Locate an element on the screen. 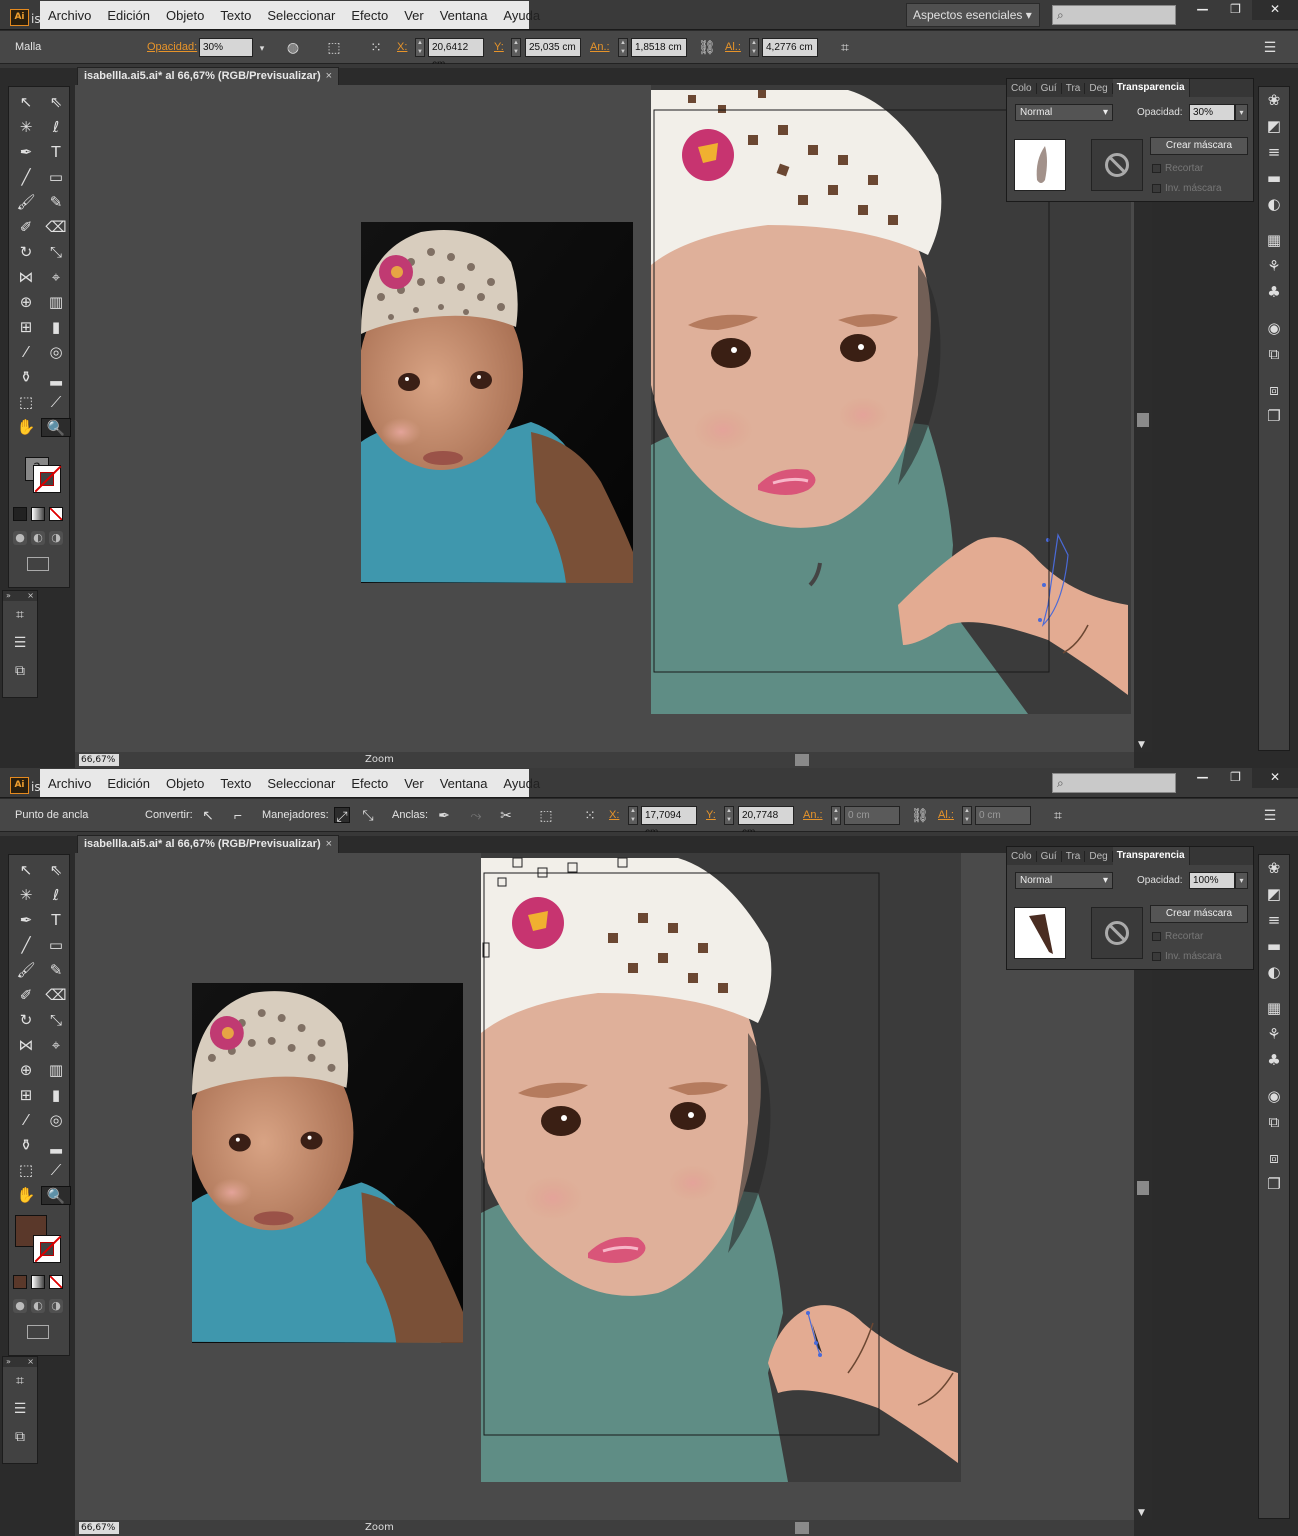 The height and width of the screenshot is (1536, 1298). paintbrush-tool-icon: 🖌 is located at coordinates (26, 970).